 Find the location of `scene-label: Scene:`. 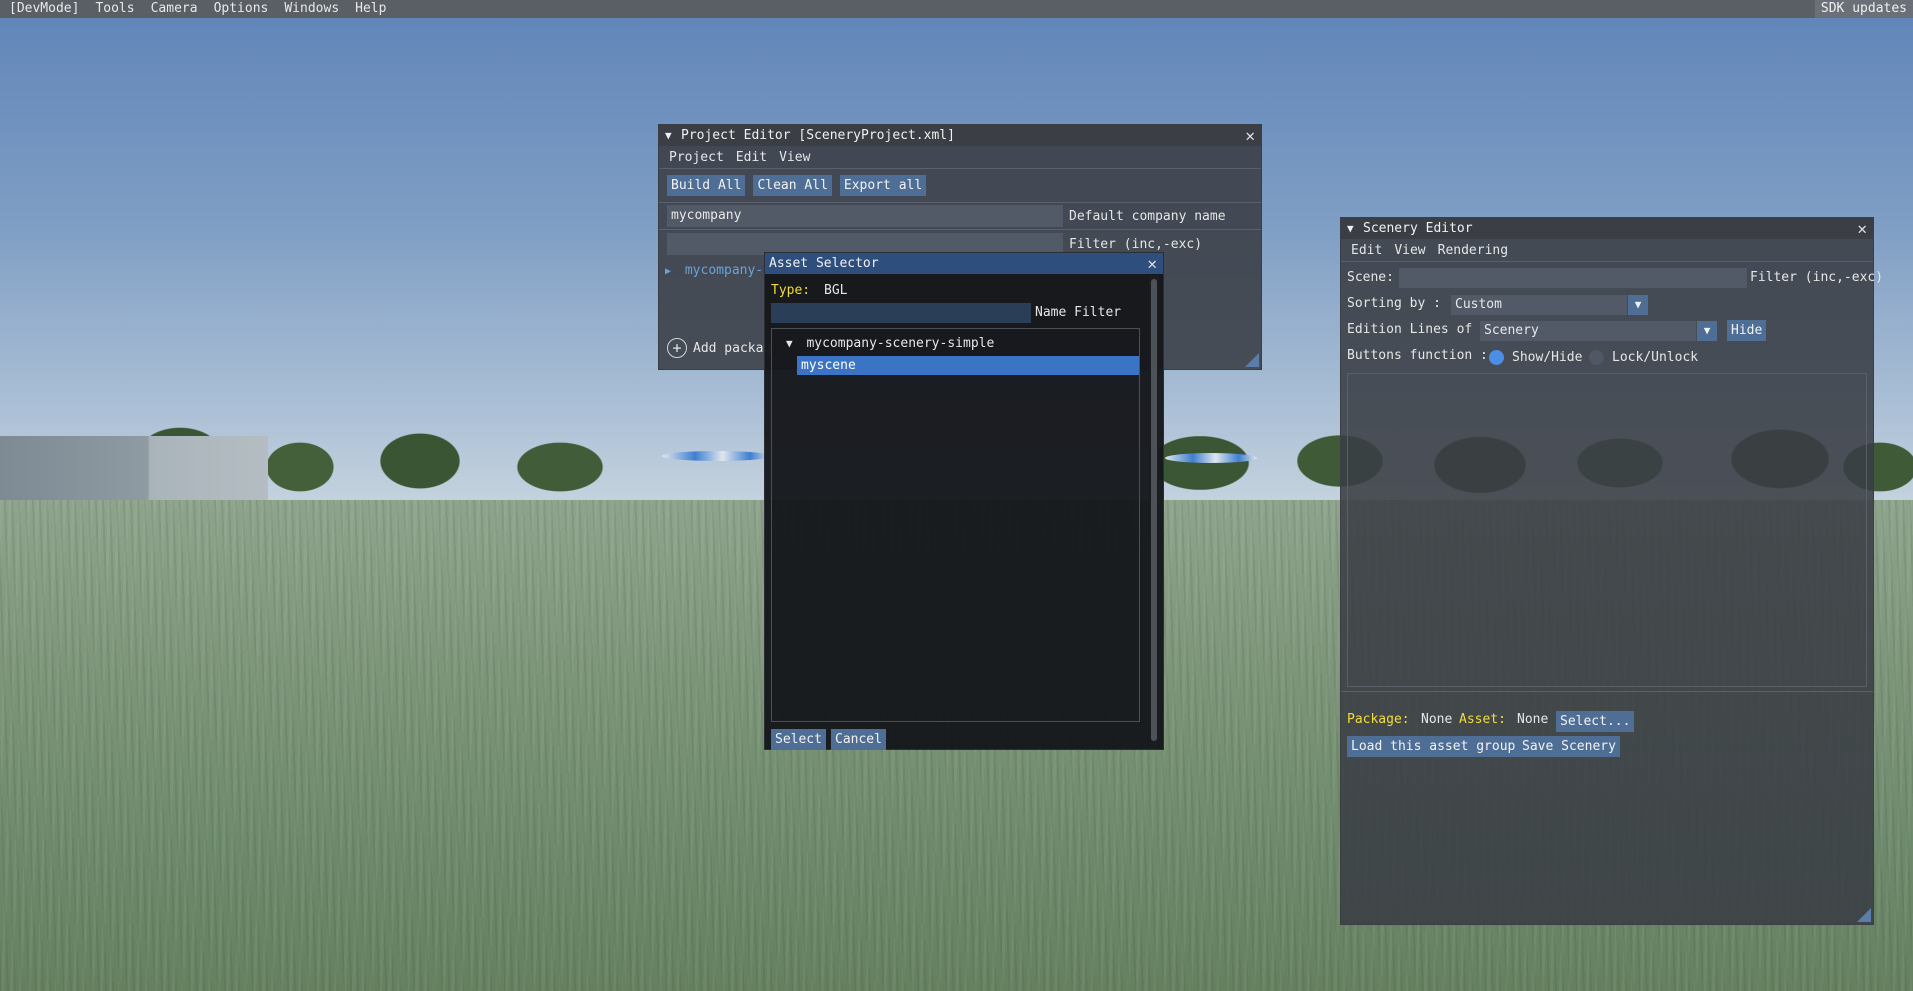

scene-label: Scene: is located at coordinates (1370, 277).